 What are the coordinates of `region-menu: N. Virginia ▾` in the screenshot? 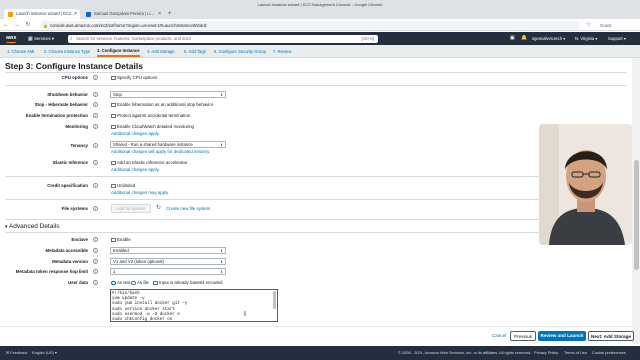 It's located at (586, 38).